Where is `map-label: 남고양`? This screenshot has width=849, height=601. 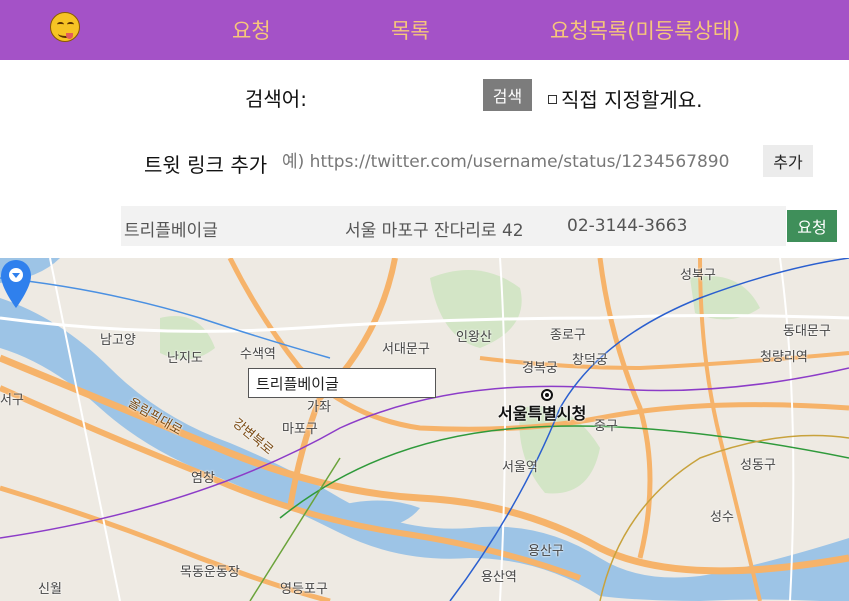 map-label: 남고양 is located at coordinates (118, 340).